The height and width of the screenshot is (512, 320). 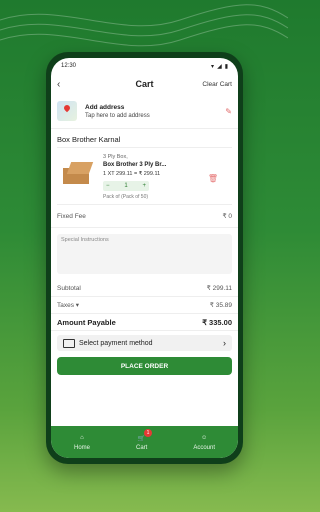 I want to click on map-icon, so click(x=67, y=111).